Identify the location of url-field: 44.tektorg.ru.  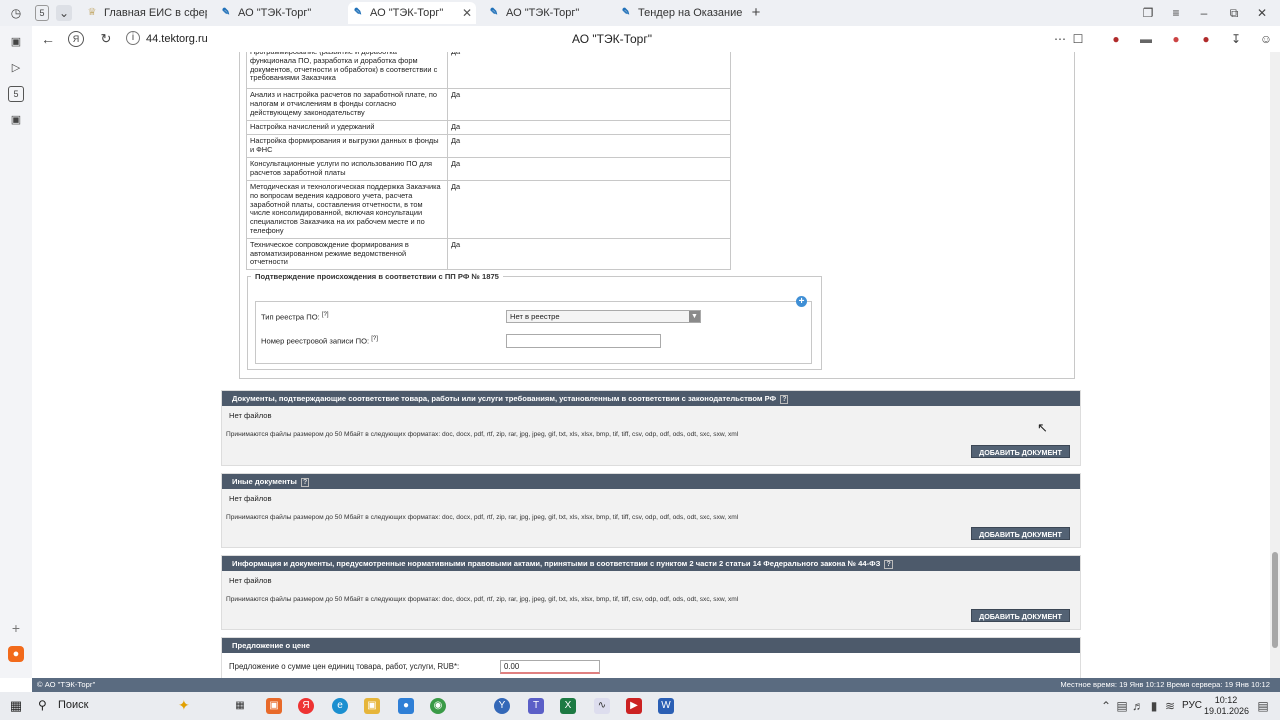
(177, 39).